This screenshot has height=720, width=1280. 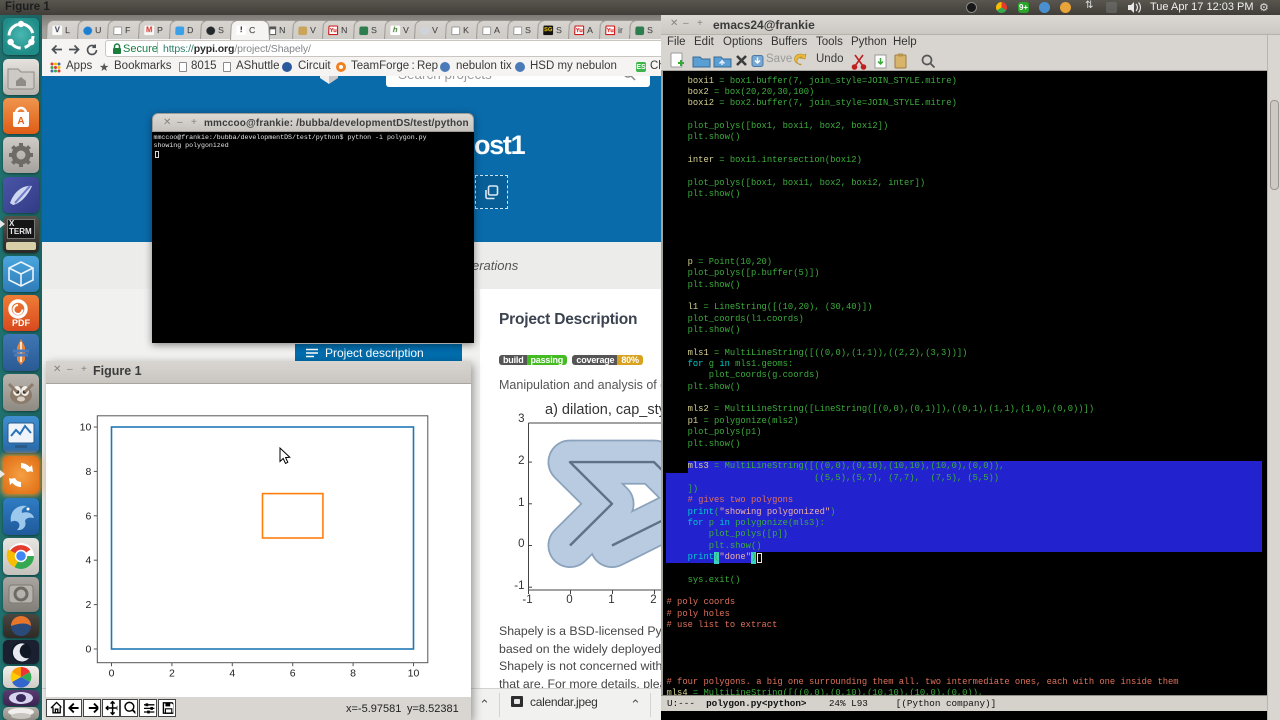 What do you see at coordinates (20, 121) in the screenshot?
I see `svg-text: A` at bounding box center [20, 121].